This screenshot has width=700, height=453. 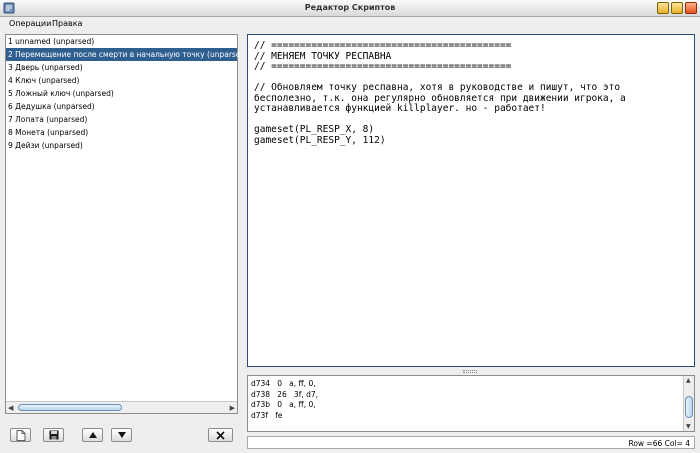 I want to click on output-line: d73b 0 a, ff, 0,, so click(x=283, y=404).